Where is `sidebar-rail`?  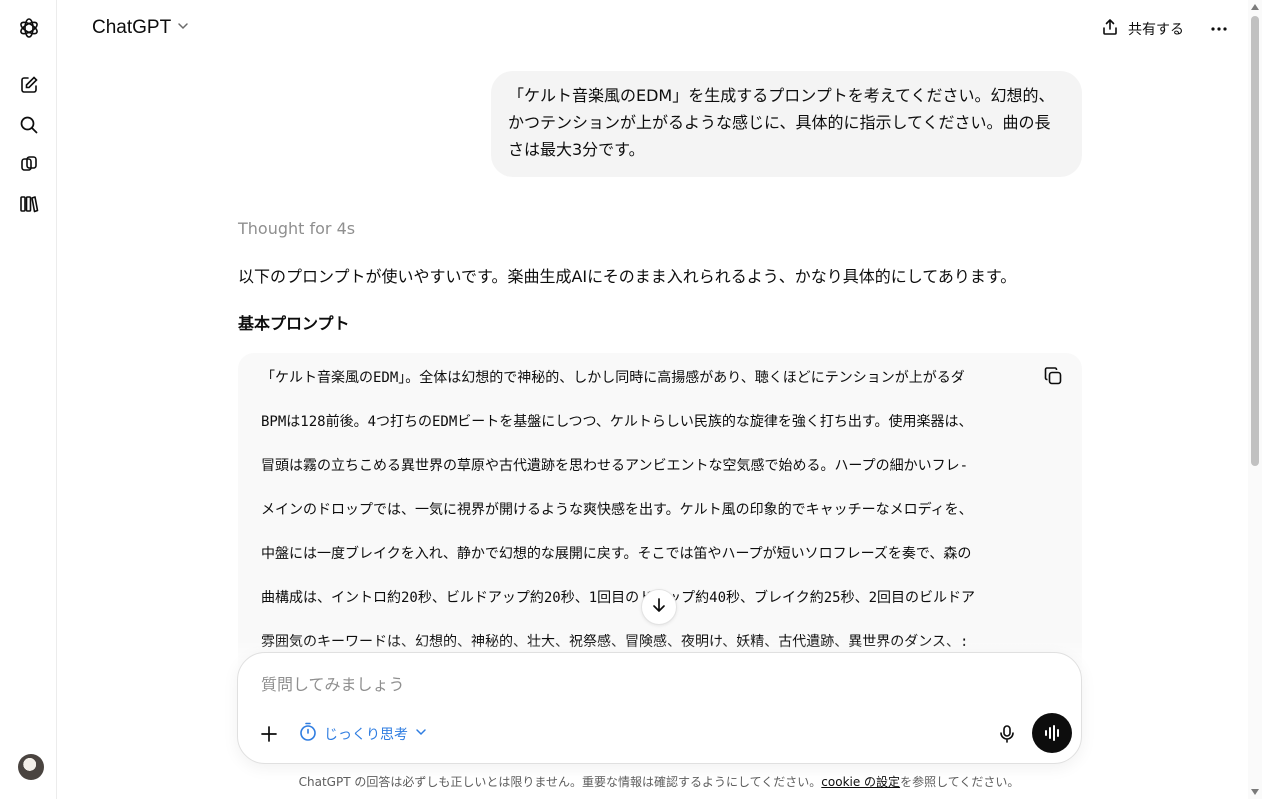 sidebar-rail is located at coordinates (28, 399).